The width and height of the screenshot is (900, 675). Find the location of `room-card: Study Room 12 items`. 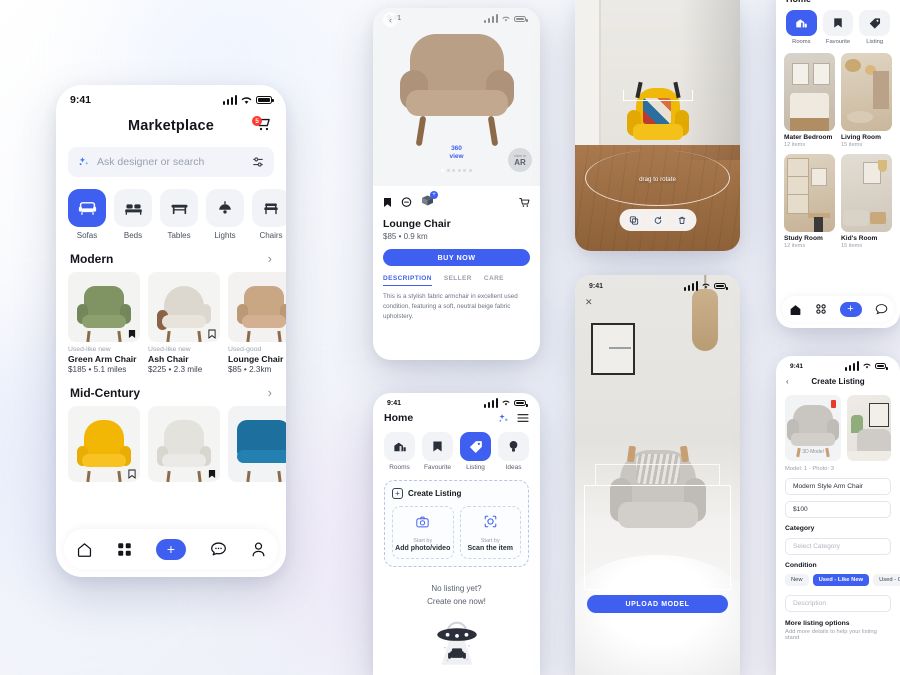

room-card: Study Room 12 items is located at coordinates (809, 201).